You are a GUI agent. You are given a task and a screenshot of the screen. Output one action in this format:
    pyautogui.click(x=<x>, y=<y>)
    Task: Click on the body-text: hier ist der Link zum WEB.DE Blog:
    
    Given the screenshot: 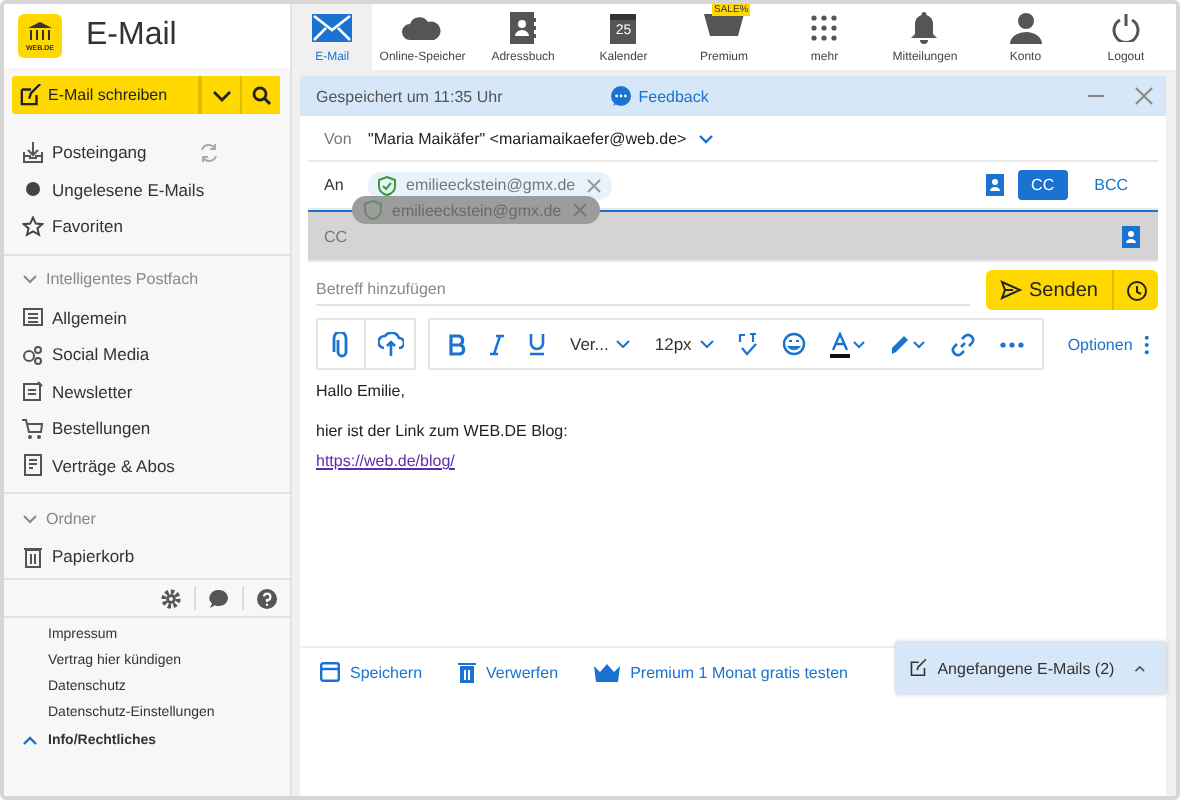 What is the action you would take?
    pyautogui.click(x=443, y=431)
    